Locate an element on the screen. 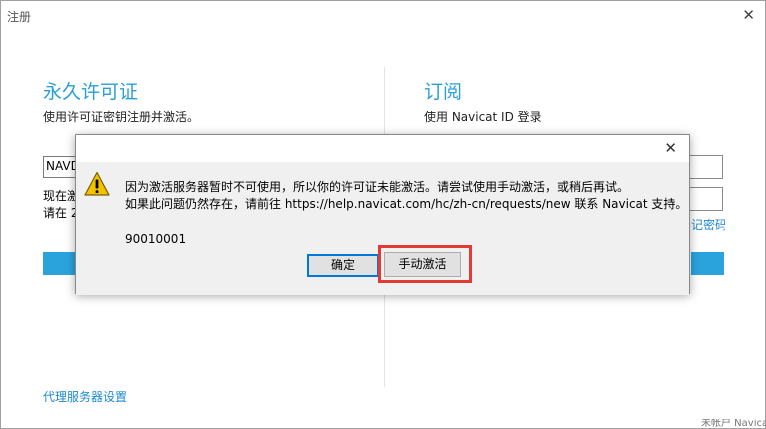  permanent-license-title: 永久许可证 is located at coordinates (91, 92).